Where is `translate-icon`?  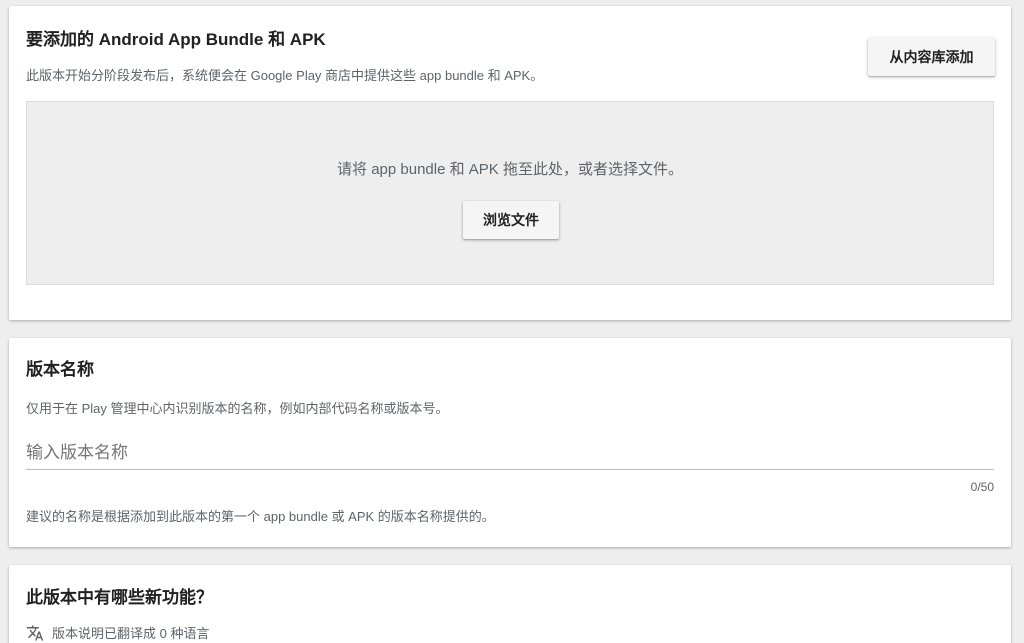 translate-icon is located at coordinates (35, 633).